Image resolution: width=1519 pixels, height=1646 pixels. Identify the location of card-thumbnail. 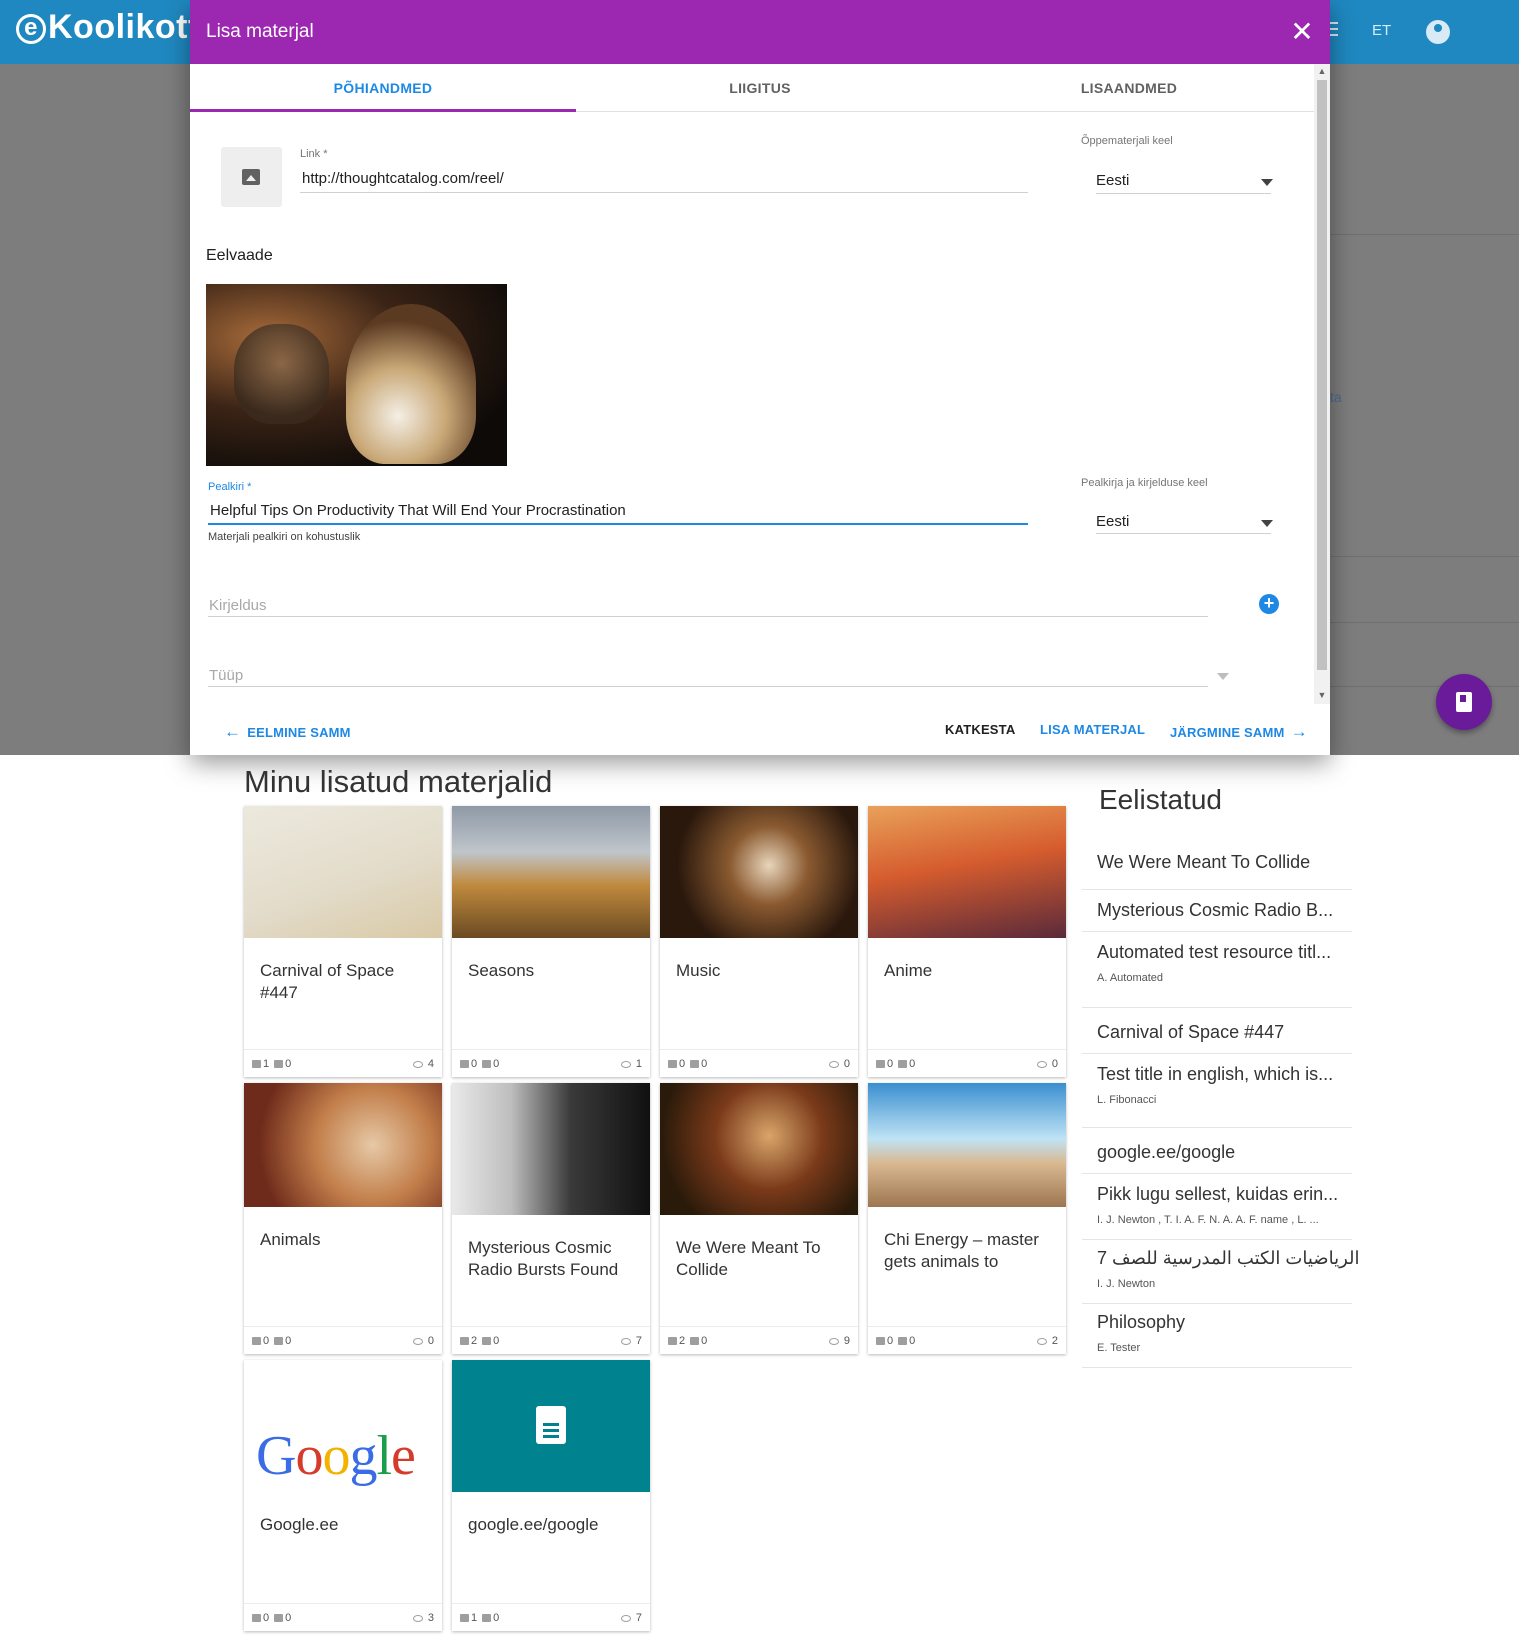
(759, 872).